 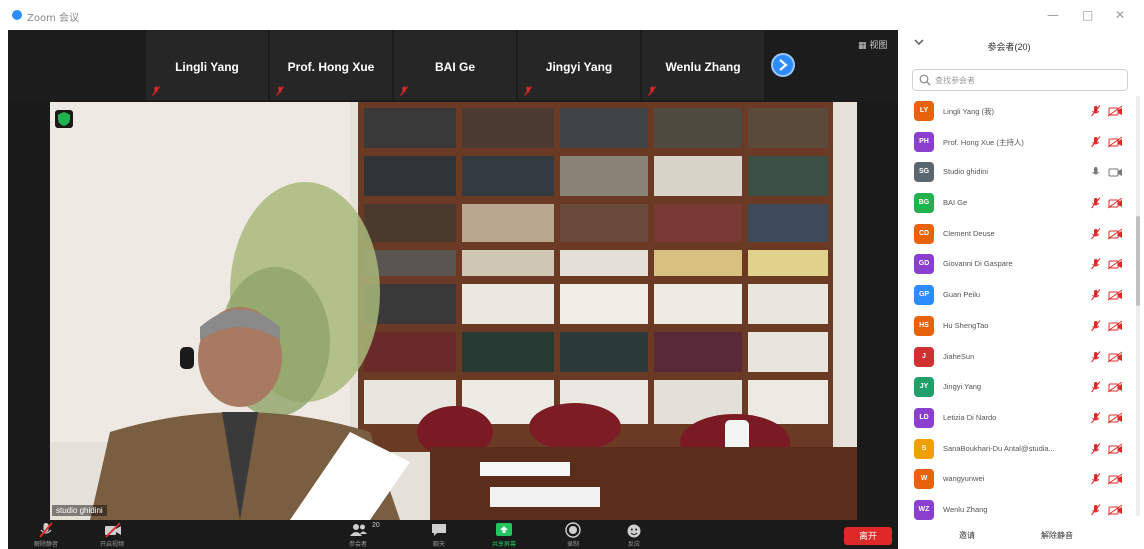 I want to click on participant-row: J JiaheSun, so click(x=1020, y=357).